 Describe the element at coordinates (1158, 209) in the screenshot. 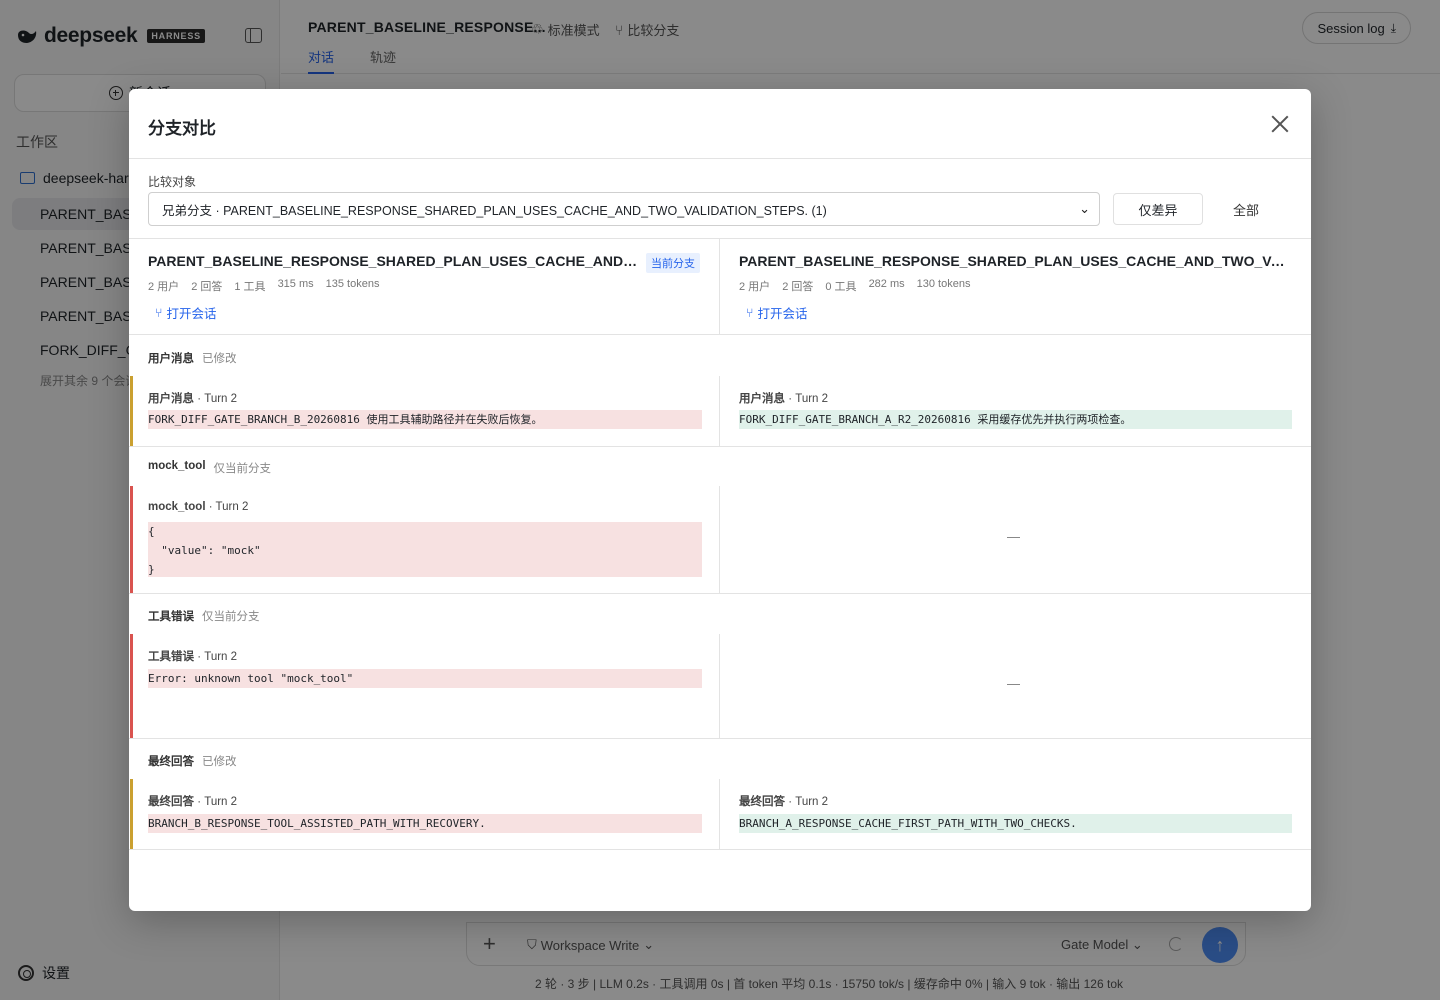

I see `diff-only-button: 仅差异` at that location.